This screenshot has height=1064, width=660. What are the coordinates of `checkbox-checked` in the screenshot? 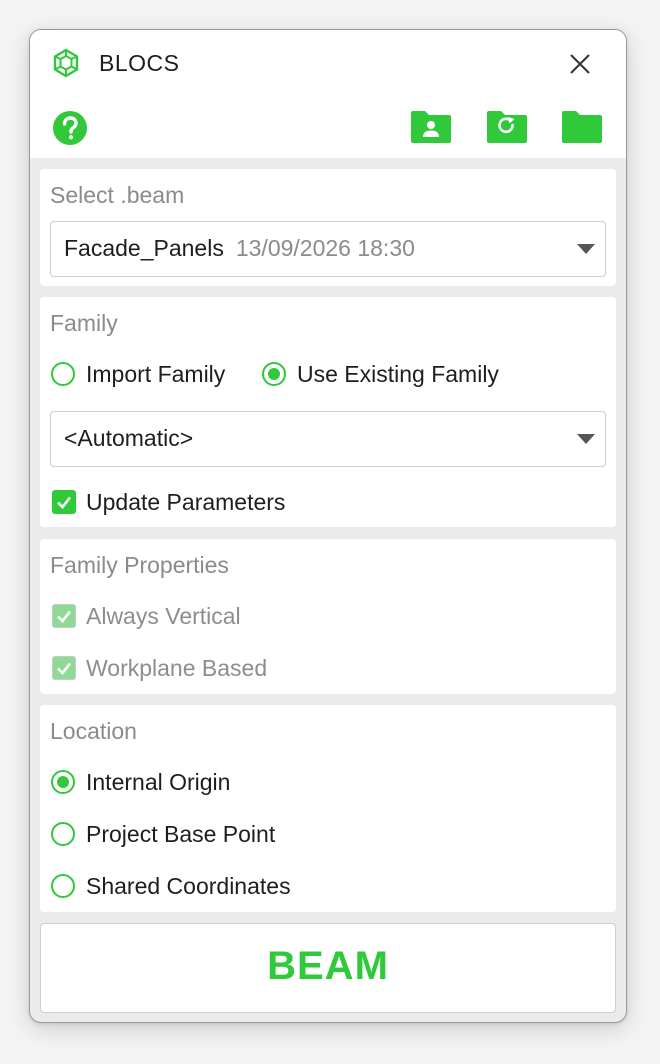 It's located at (64, 502).